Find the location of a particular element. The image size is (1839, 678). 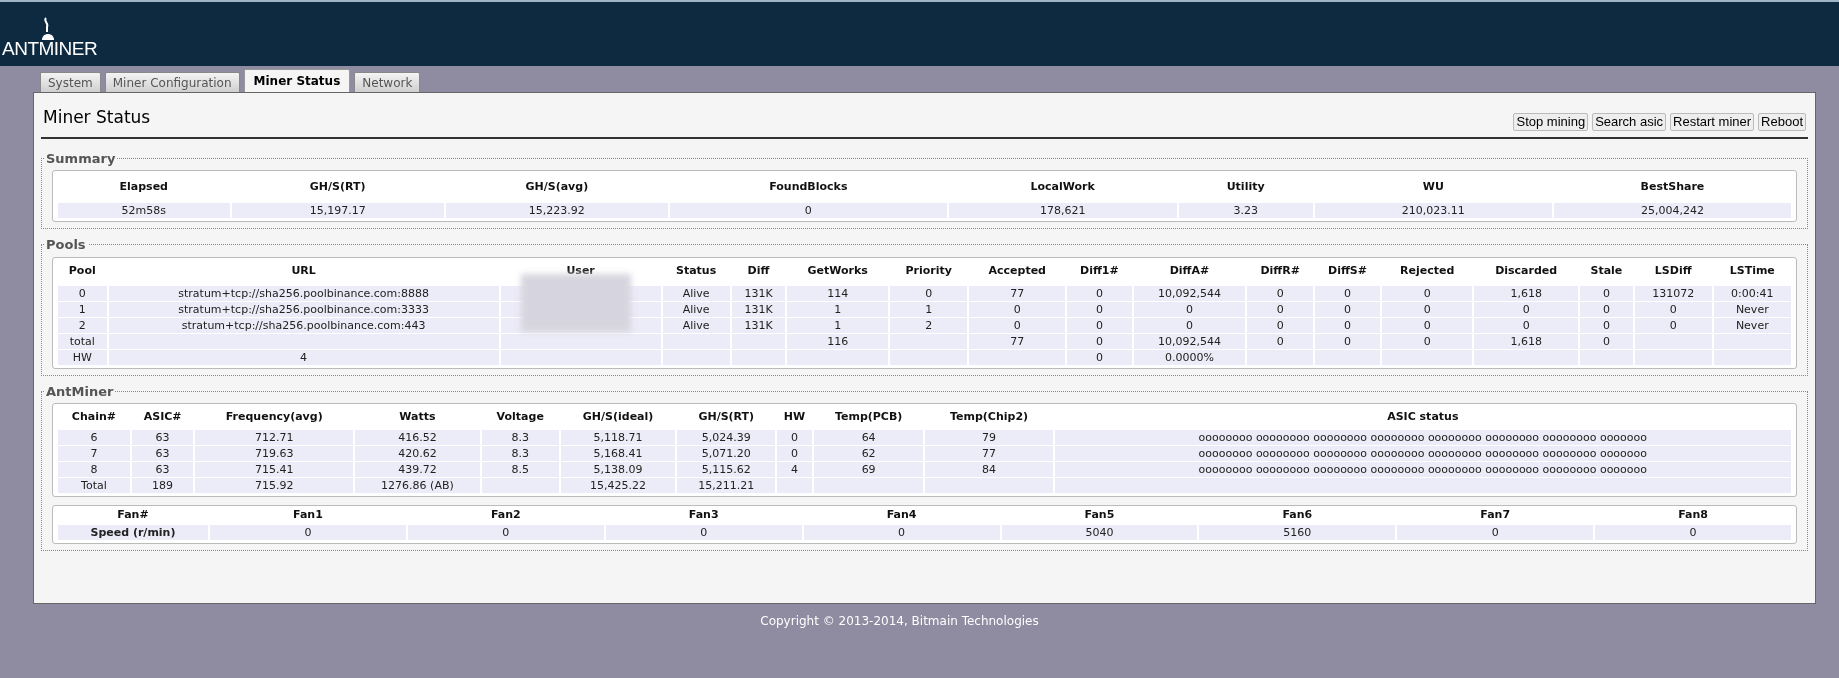

column-header: Watts is located at coordinates (417, 416).